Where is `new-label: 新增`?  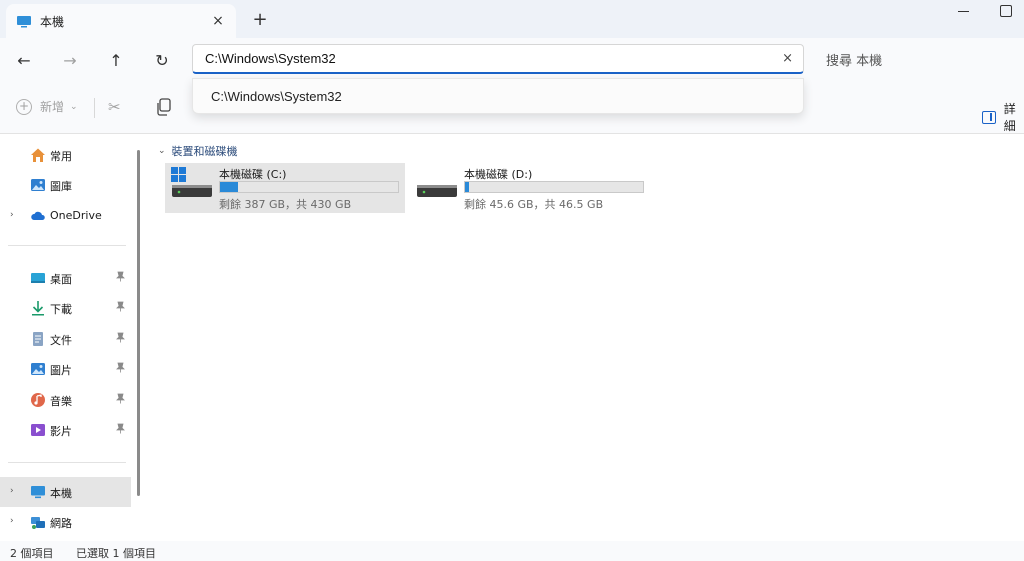 new-label: 新增 is located at coordinates (52, 107).